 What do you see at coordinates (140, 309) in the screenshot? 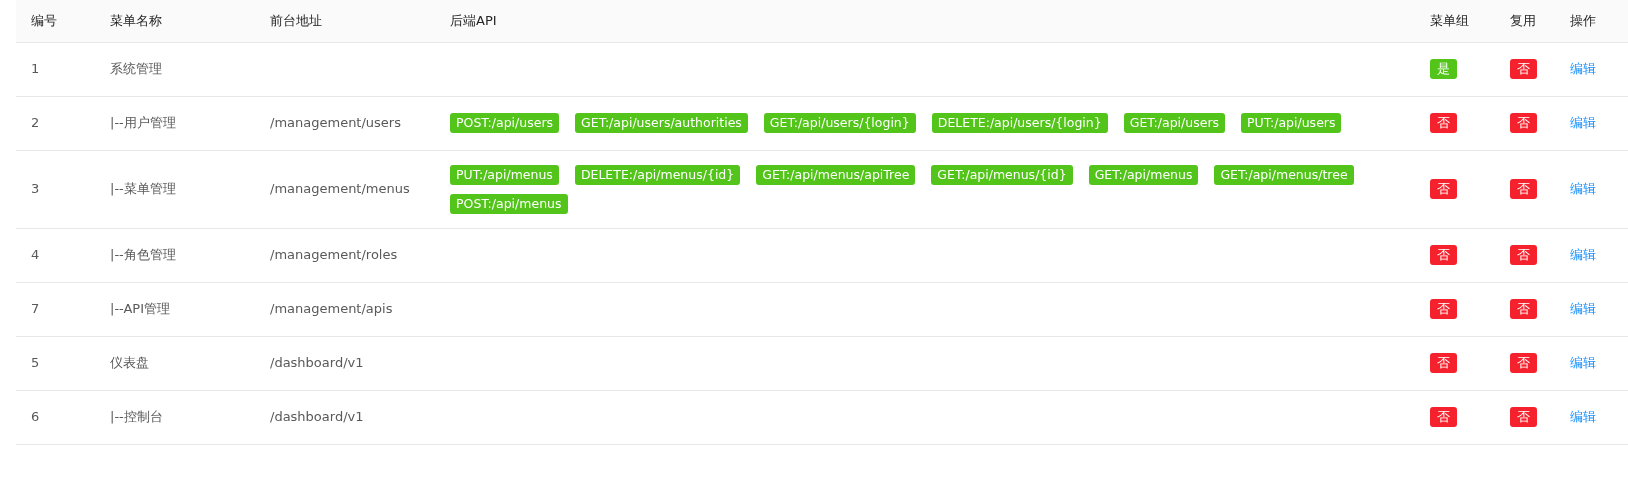
I see `menu-name: |--API管理` at bounding box center [140, 309].